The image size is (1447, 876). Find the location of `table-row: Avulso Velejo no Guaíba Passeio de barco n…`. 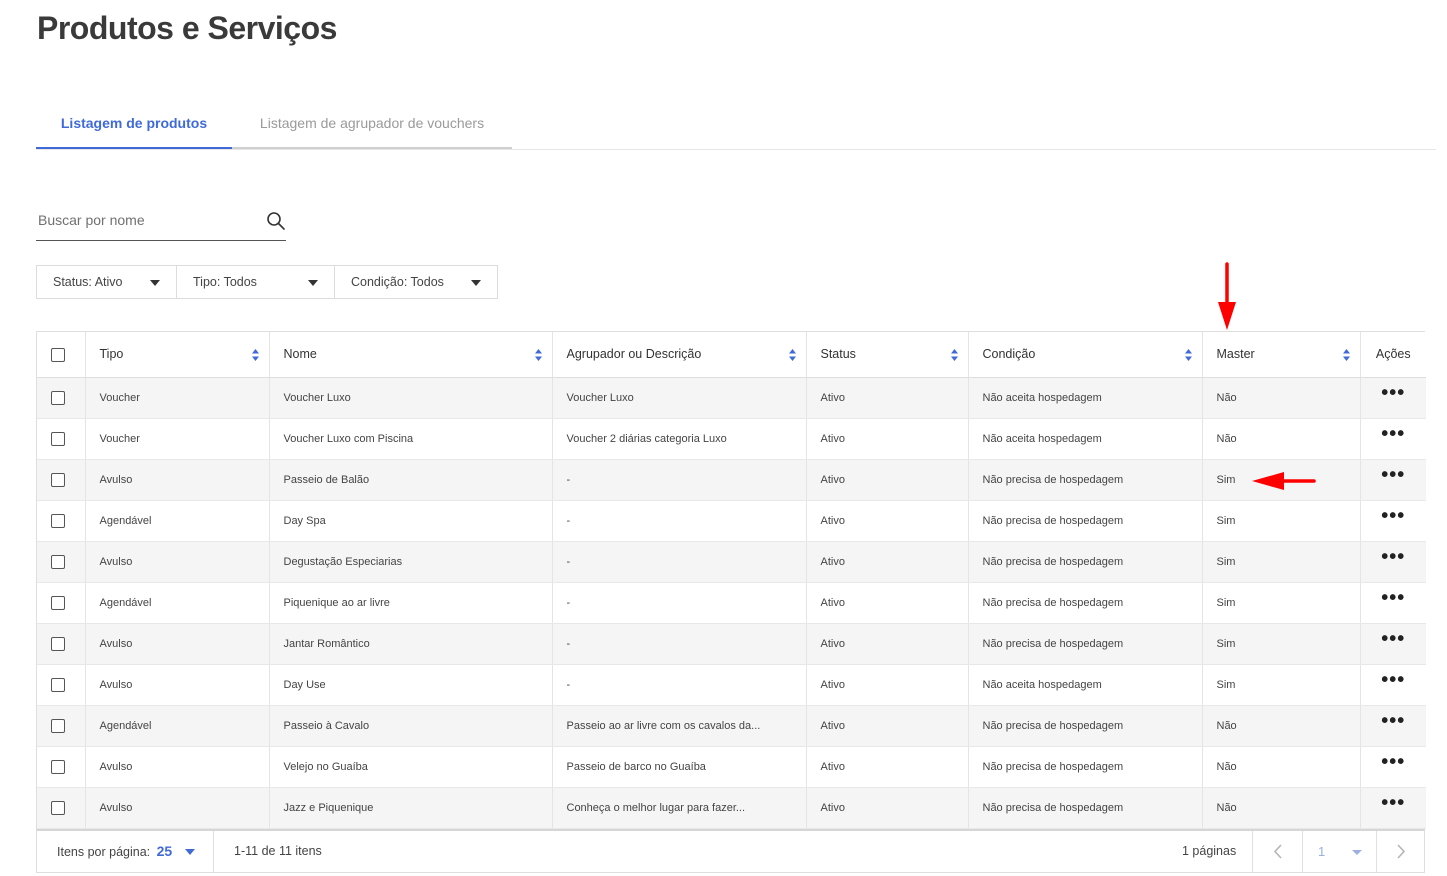

table-row: Avulso Velejo no Guaíba Passeio de barco n… is located at coordinates (731, 767).